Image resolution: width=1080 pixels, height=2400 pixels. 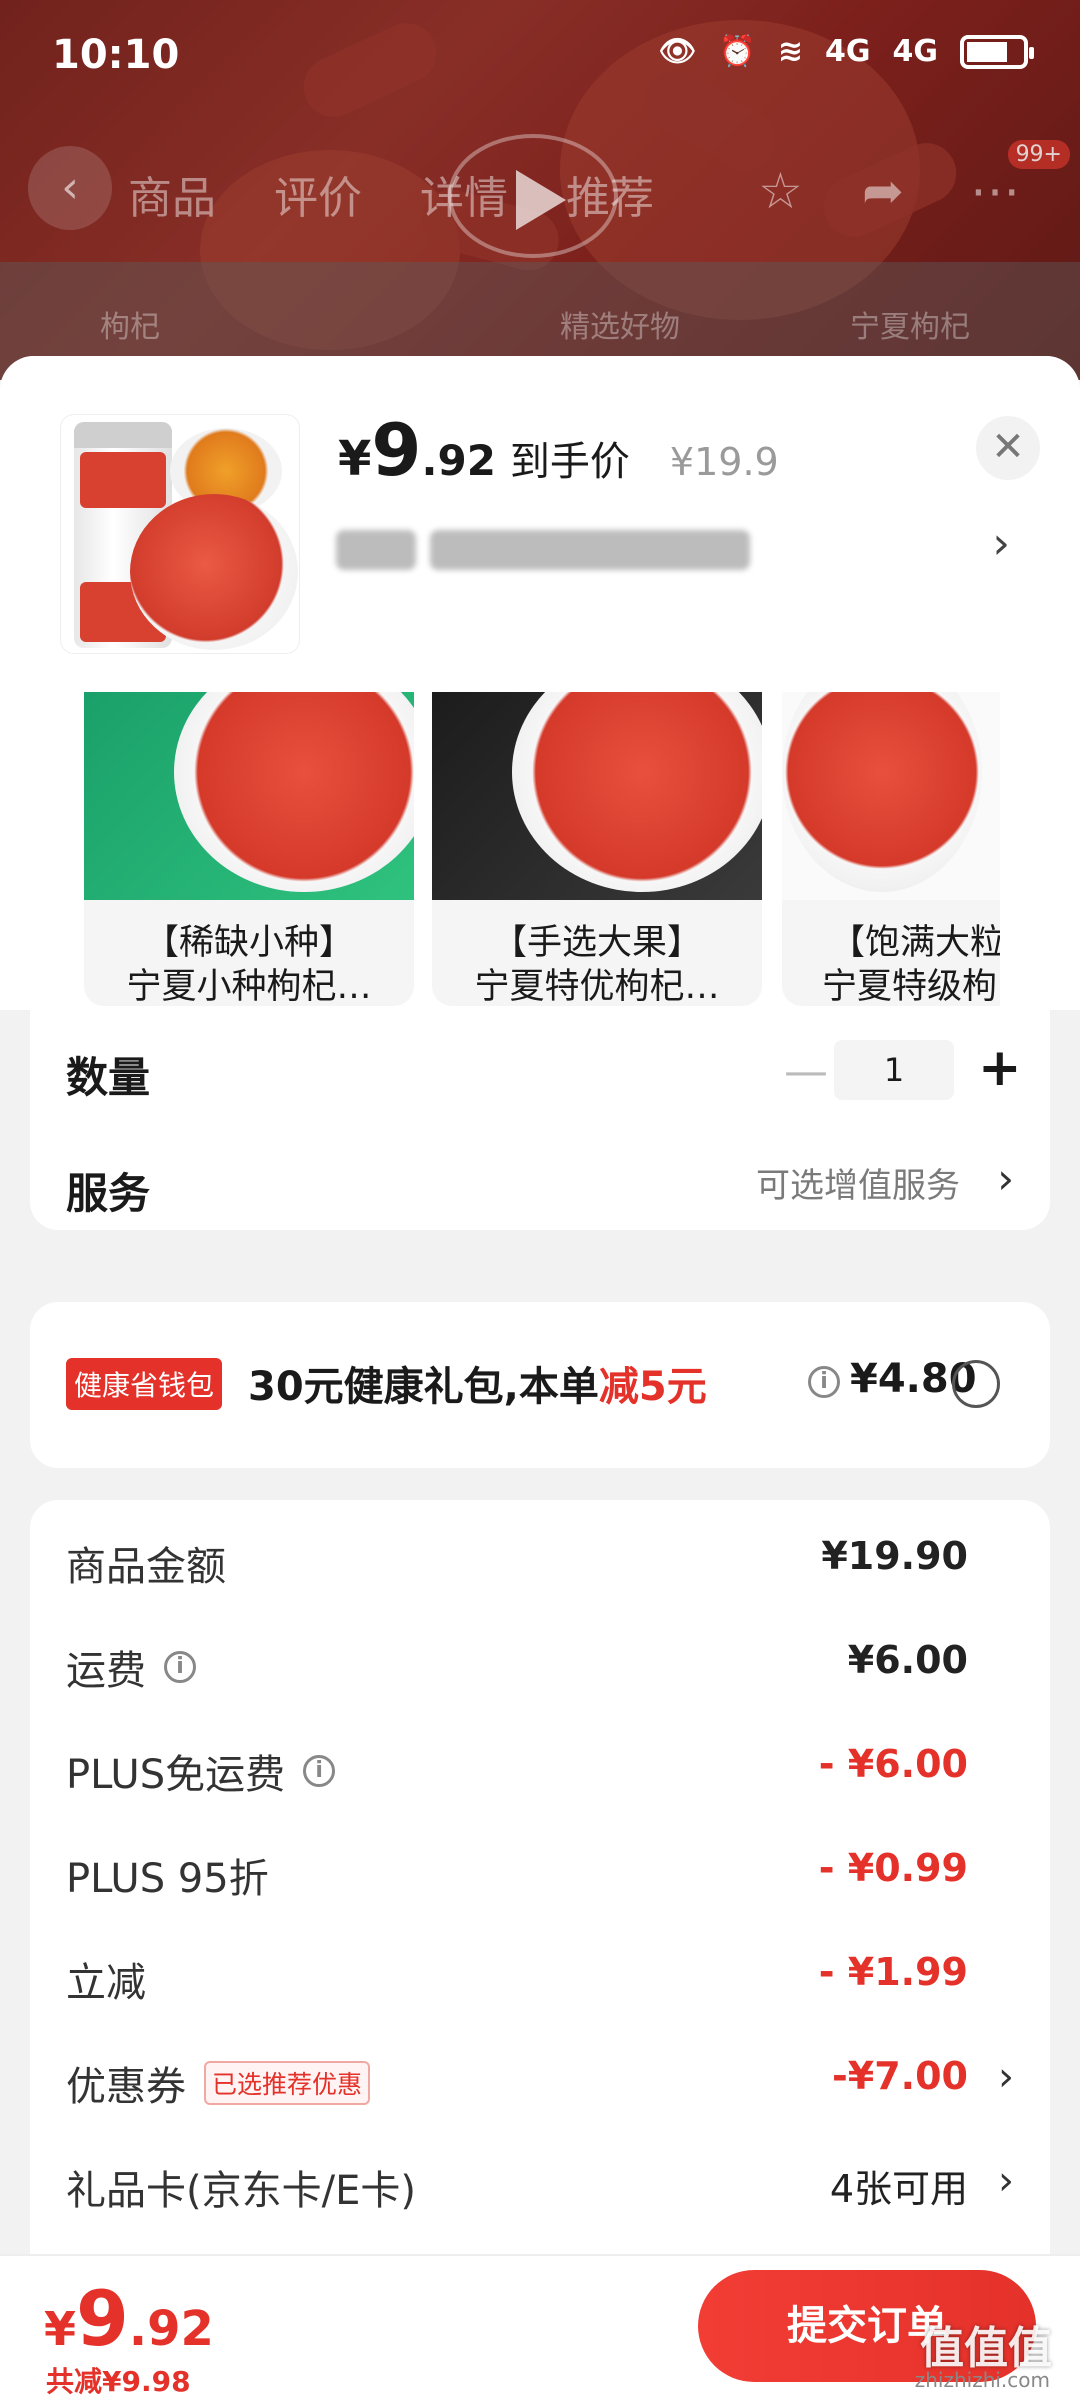 What do you see at coordinates (540, 2327) in the screenshot?
I see `bottom-bar: ¥ 9 .92 共减¥9.98 提交订单 值值值 zhizhizhi.com` at bounding box center [540, 2327].